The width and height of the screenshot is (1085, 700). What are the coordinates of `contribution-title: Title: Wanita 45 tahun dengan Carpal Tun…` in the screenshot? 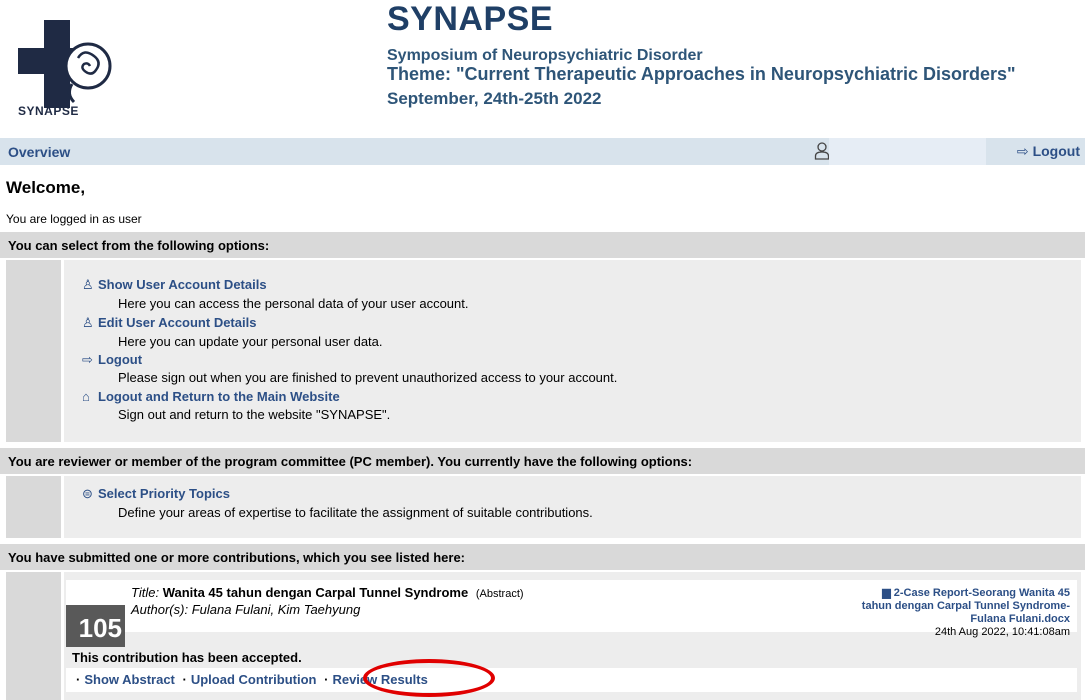 It's located at (327, 592).